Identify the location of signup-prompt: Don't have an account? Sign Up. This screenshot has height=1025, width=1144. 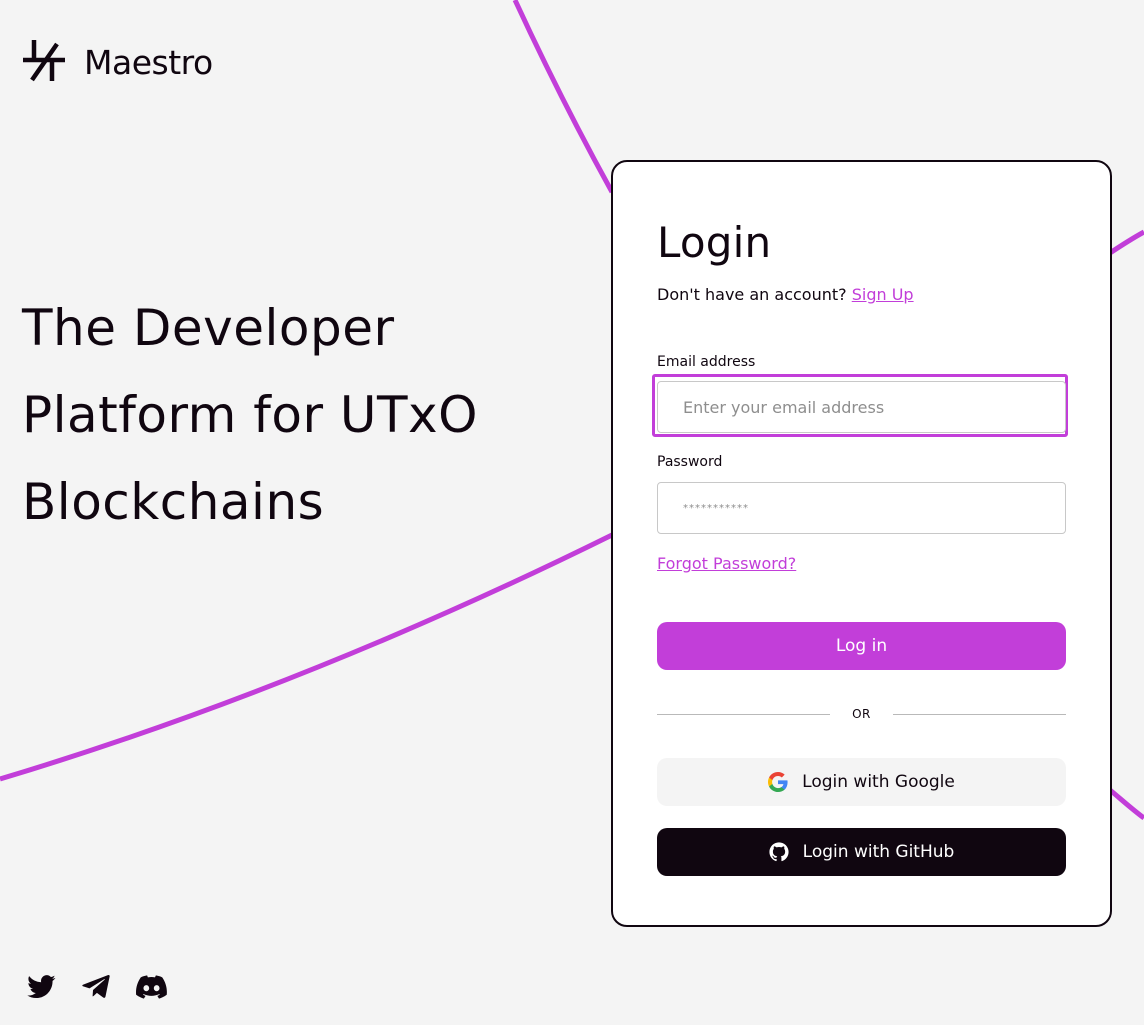
(785, 294).